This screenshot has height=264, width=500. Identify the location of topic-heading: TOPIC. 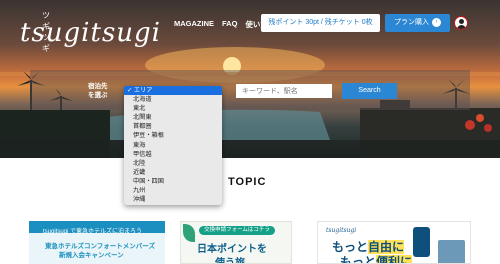
(247, 182).